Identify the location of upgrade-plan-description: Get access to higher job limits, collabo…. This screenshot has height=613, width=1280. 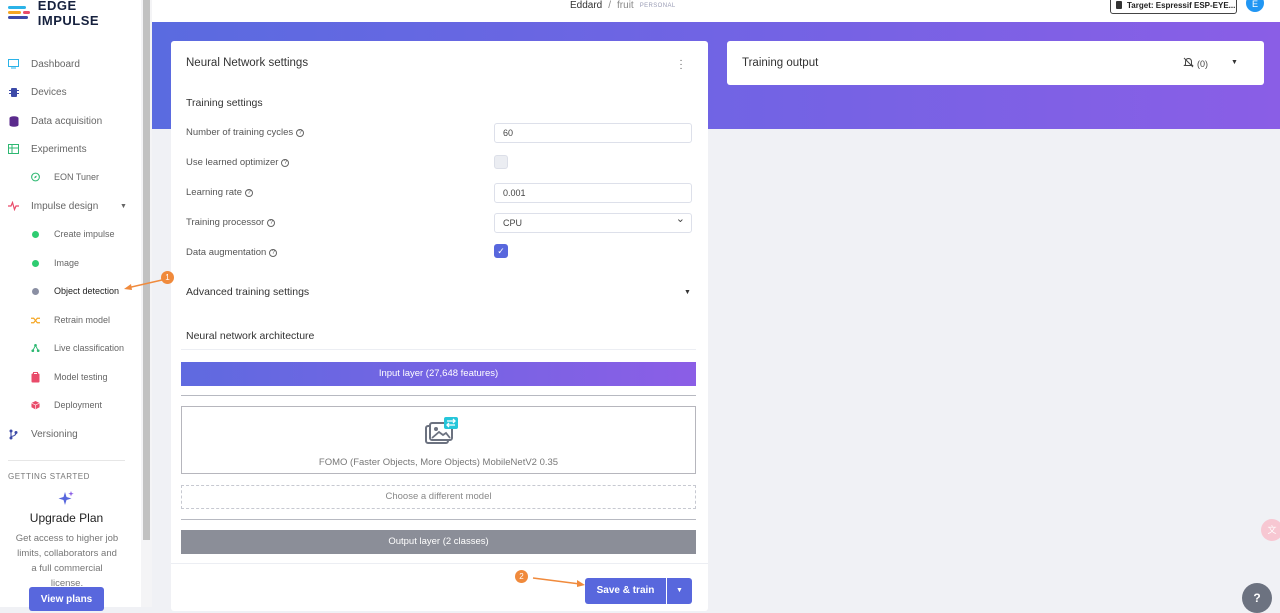
(67, 561).